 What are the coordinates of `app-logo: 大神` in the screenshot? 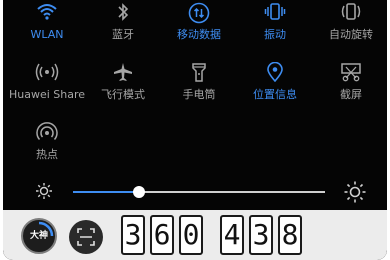 It's located at (39, 236).